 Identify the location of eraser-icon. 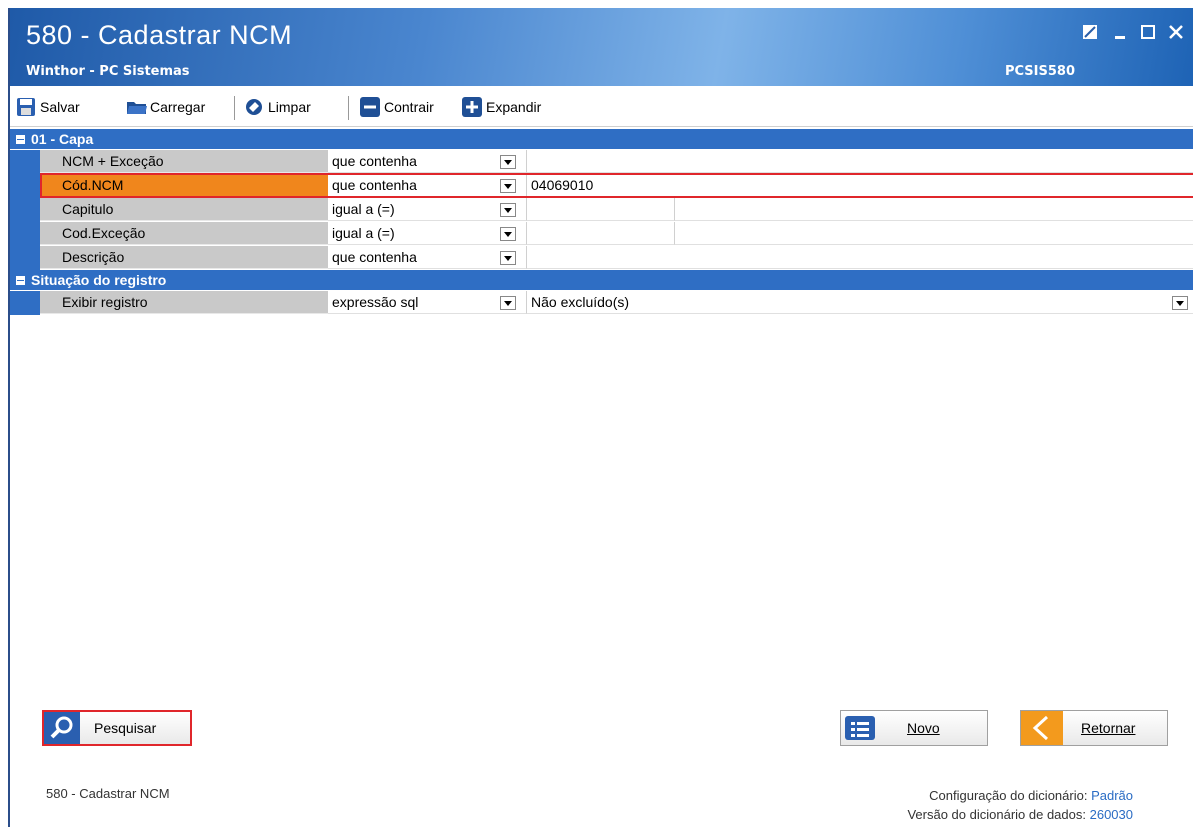
(254, 107).